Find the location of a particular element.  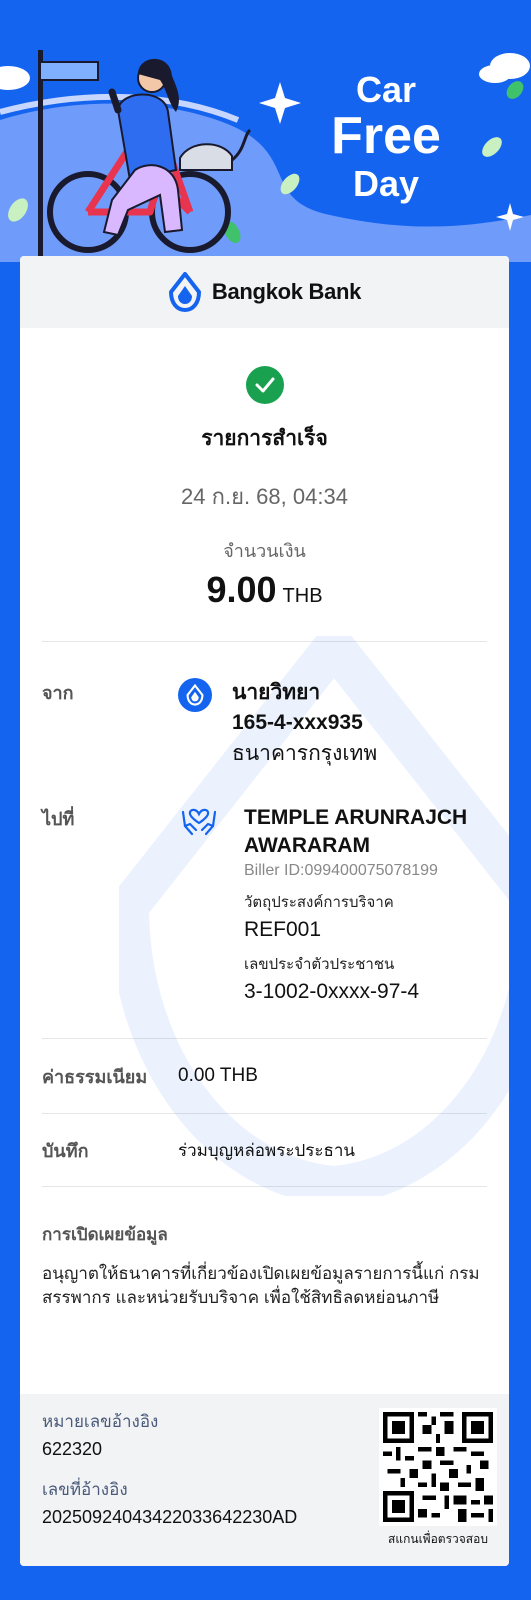

purpose-label: วัตถุประสงค์การบริจาค is located at coordinates (319, 902).